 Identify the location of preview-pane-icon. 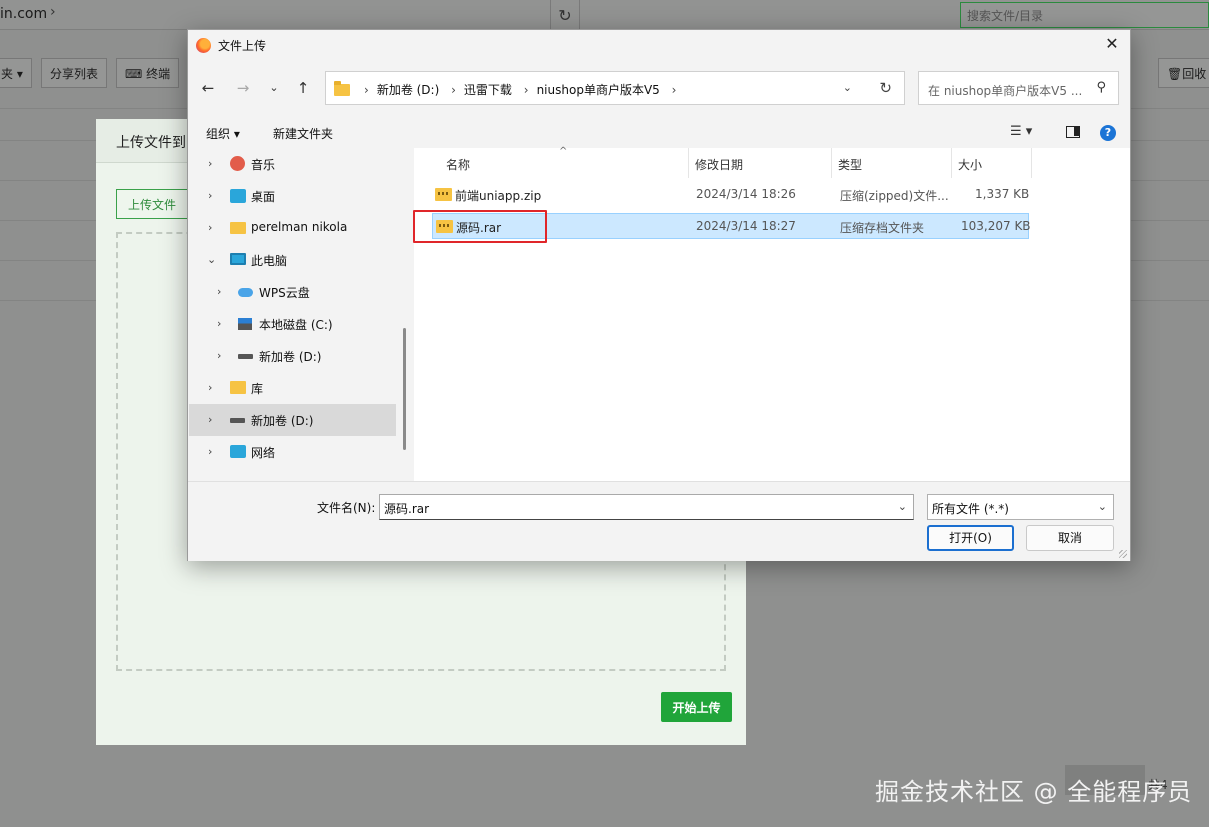
(1073, 132).